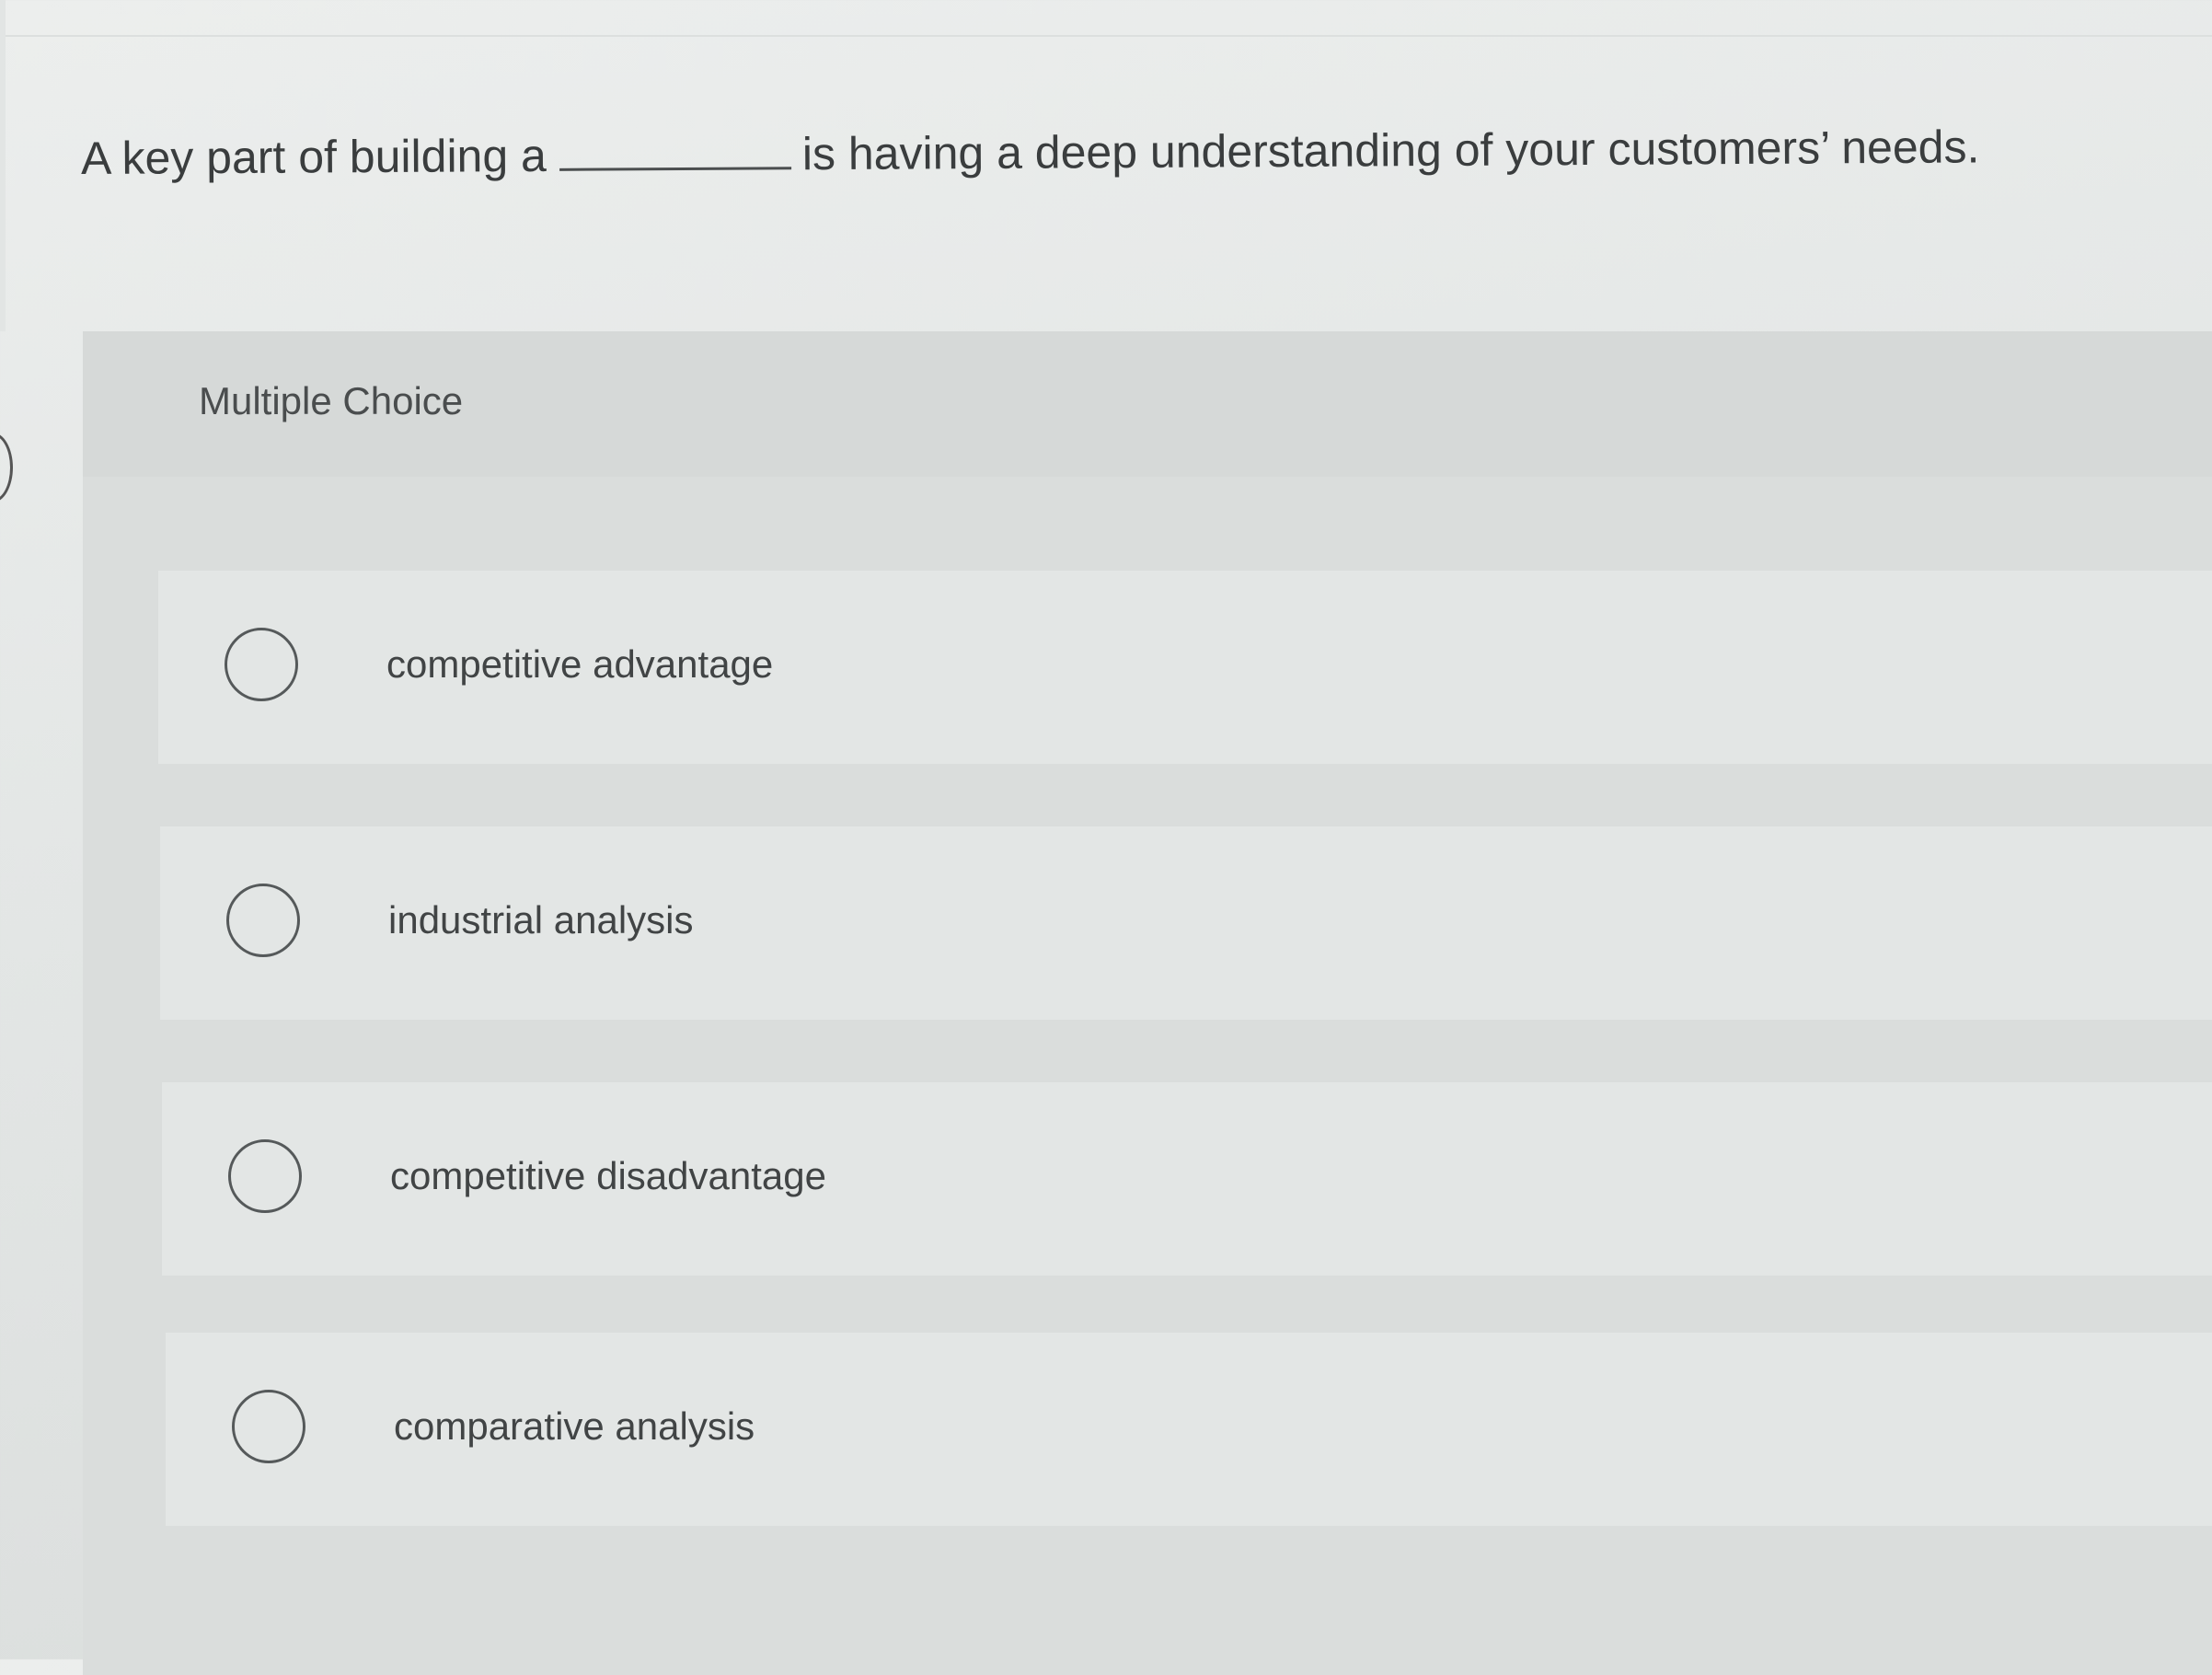 This screenshot has height=1675, width=2212. I want to click on left-edge-strip, so click(3, 165).